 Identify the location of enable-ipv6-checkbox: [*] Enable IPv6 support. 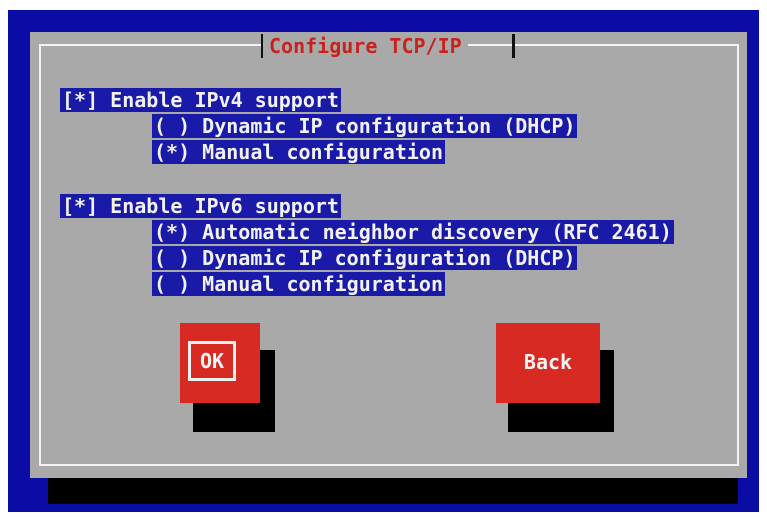
(200, 206).